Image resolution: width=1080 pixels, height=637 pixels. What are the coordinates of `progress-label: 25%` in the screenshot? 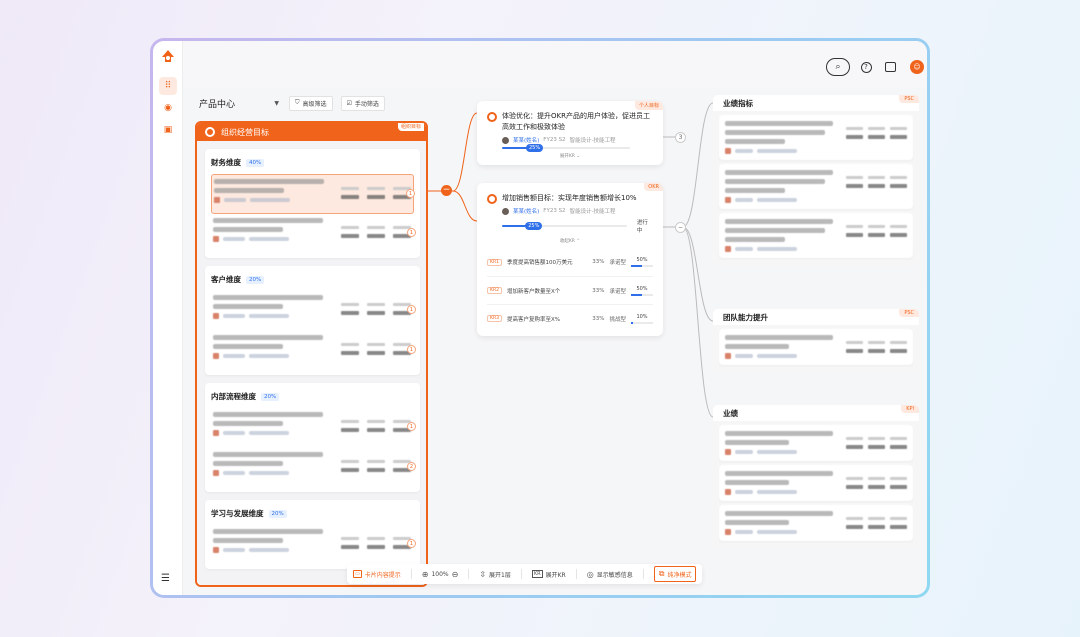 It's located at (534, 226).